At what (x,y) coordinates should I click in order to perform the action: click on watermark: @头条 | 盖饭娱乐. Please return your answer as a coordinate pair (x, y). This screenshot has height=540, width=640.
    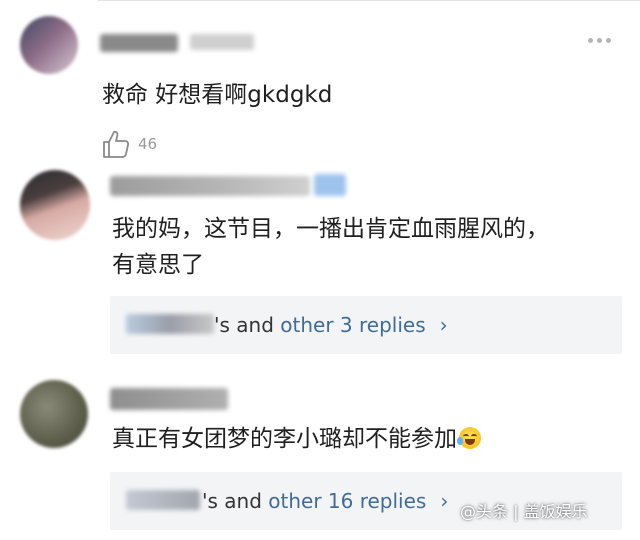
    Looking at the image, I should click on (524, 511).